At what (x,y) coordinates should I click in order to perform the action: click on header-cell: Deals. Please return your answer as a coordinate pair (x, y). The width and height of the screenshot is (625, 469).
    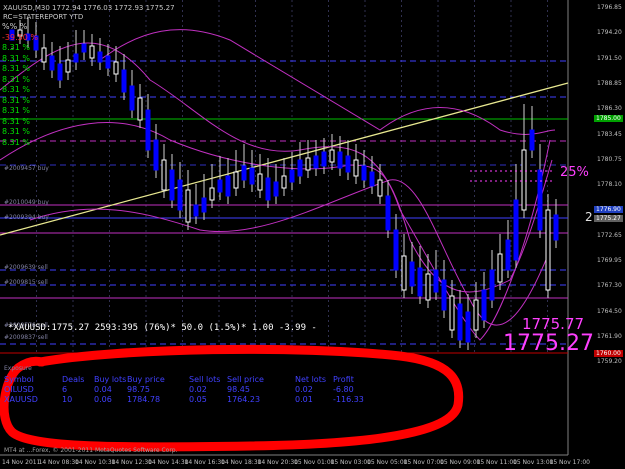
    Looking at the image, I should click on (73, 379).